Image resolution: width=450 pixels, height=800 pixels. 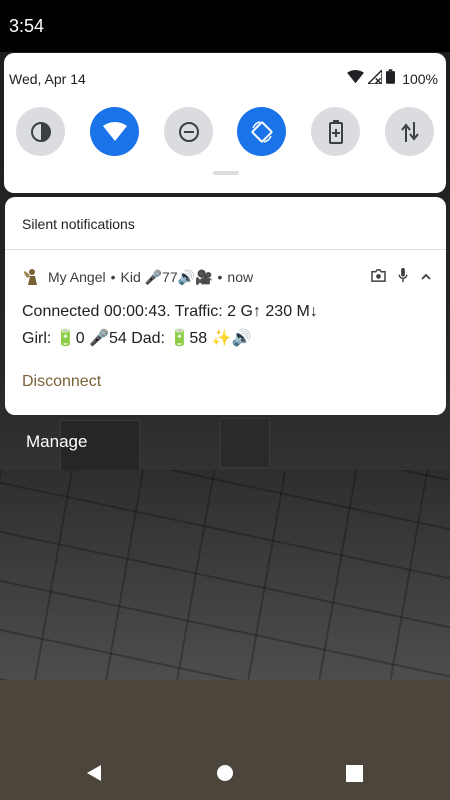 I want to click on app-angel-icon, so click(x=31, y=277).